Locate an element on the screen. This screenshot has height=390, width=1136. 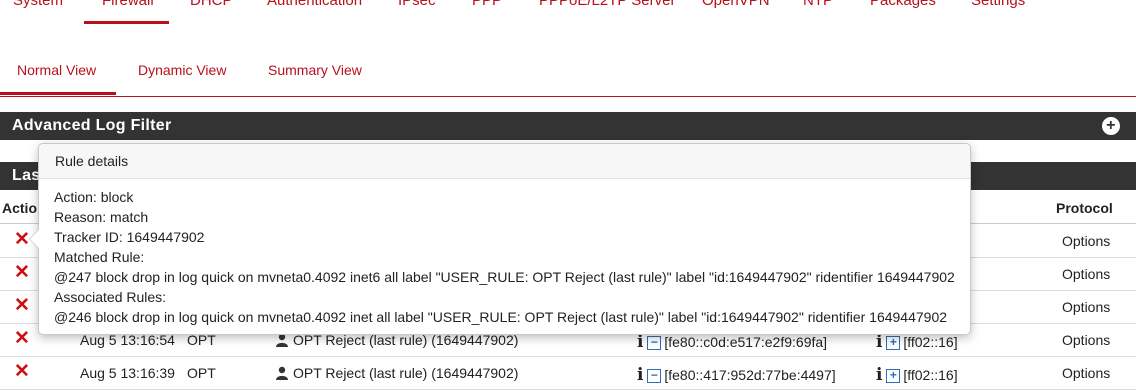
nav-system: System is located at coordinates (38, 4).